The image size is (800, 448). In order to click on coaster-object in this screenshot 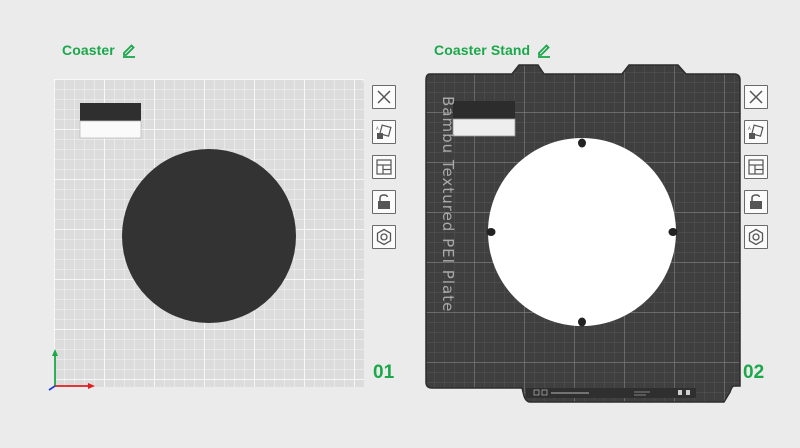, I will do `click(209, 236)`.